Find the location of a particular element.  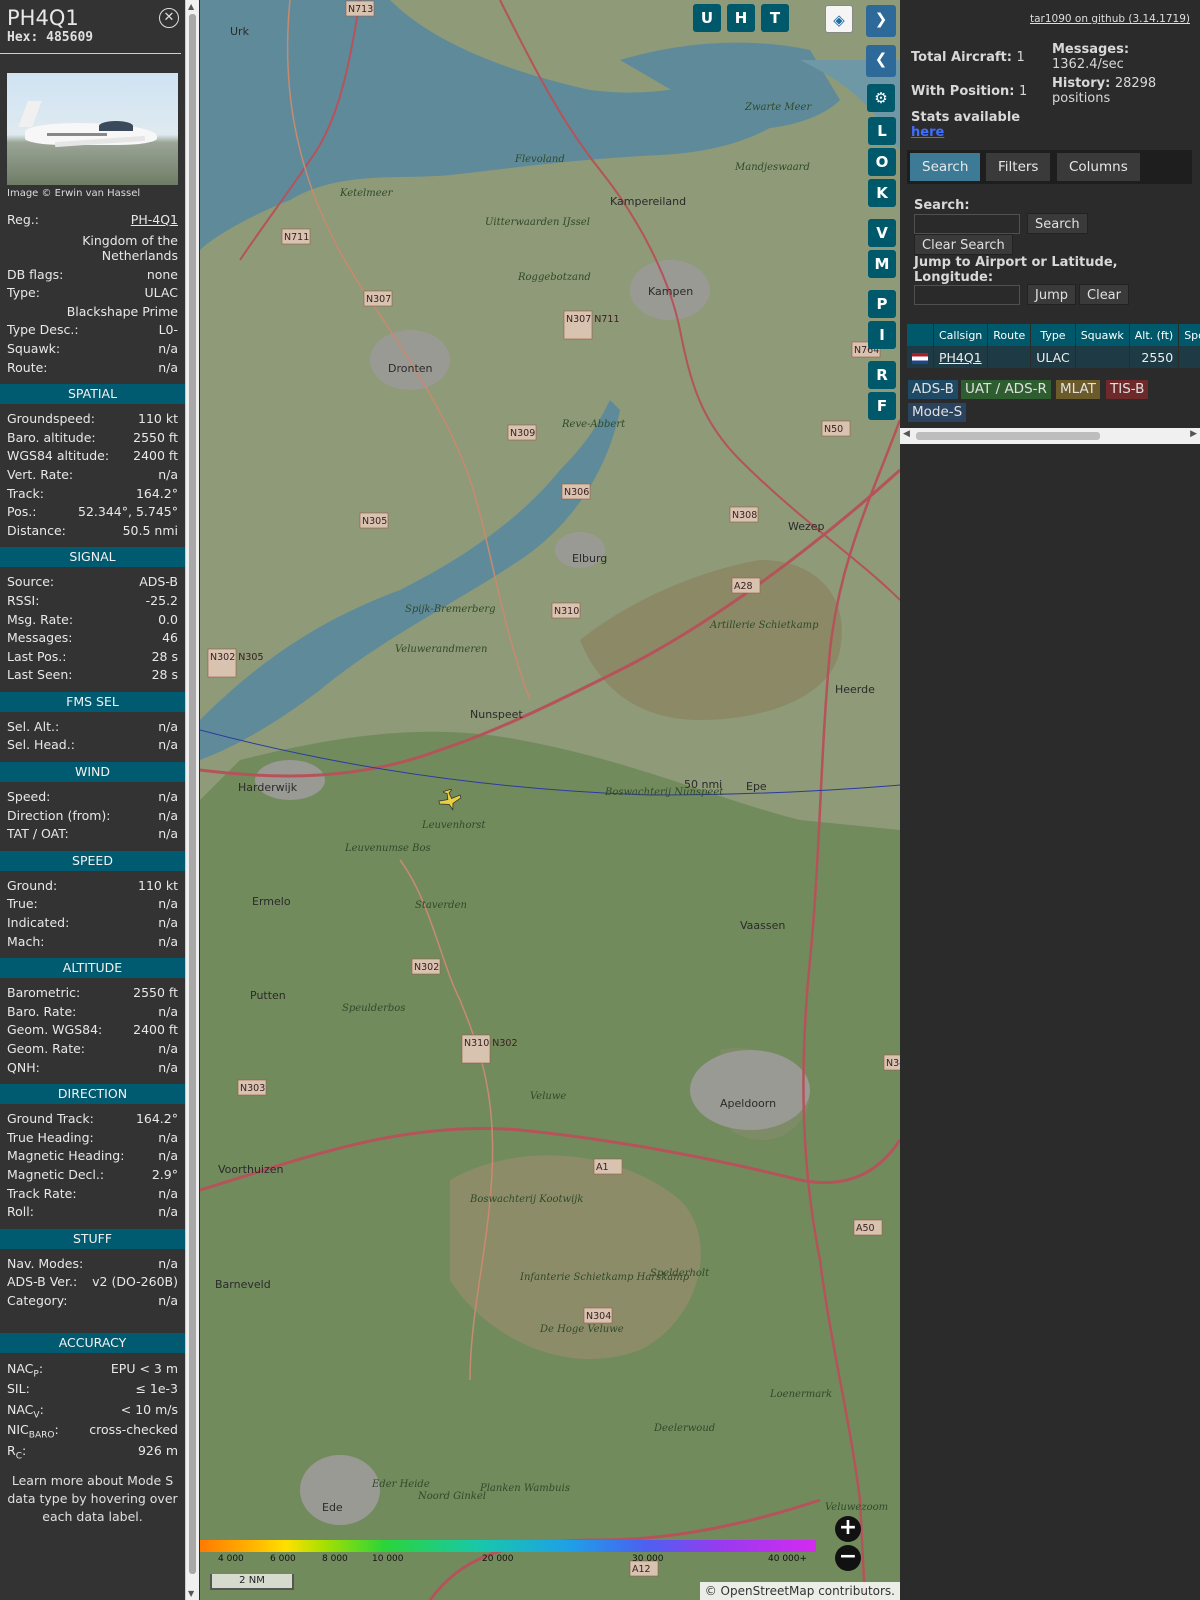

zoom-out-button: − is located at coordinates (848, 1558).